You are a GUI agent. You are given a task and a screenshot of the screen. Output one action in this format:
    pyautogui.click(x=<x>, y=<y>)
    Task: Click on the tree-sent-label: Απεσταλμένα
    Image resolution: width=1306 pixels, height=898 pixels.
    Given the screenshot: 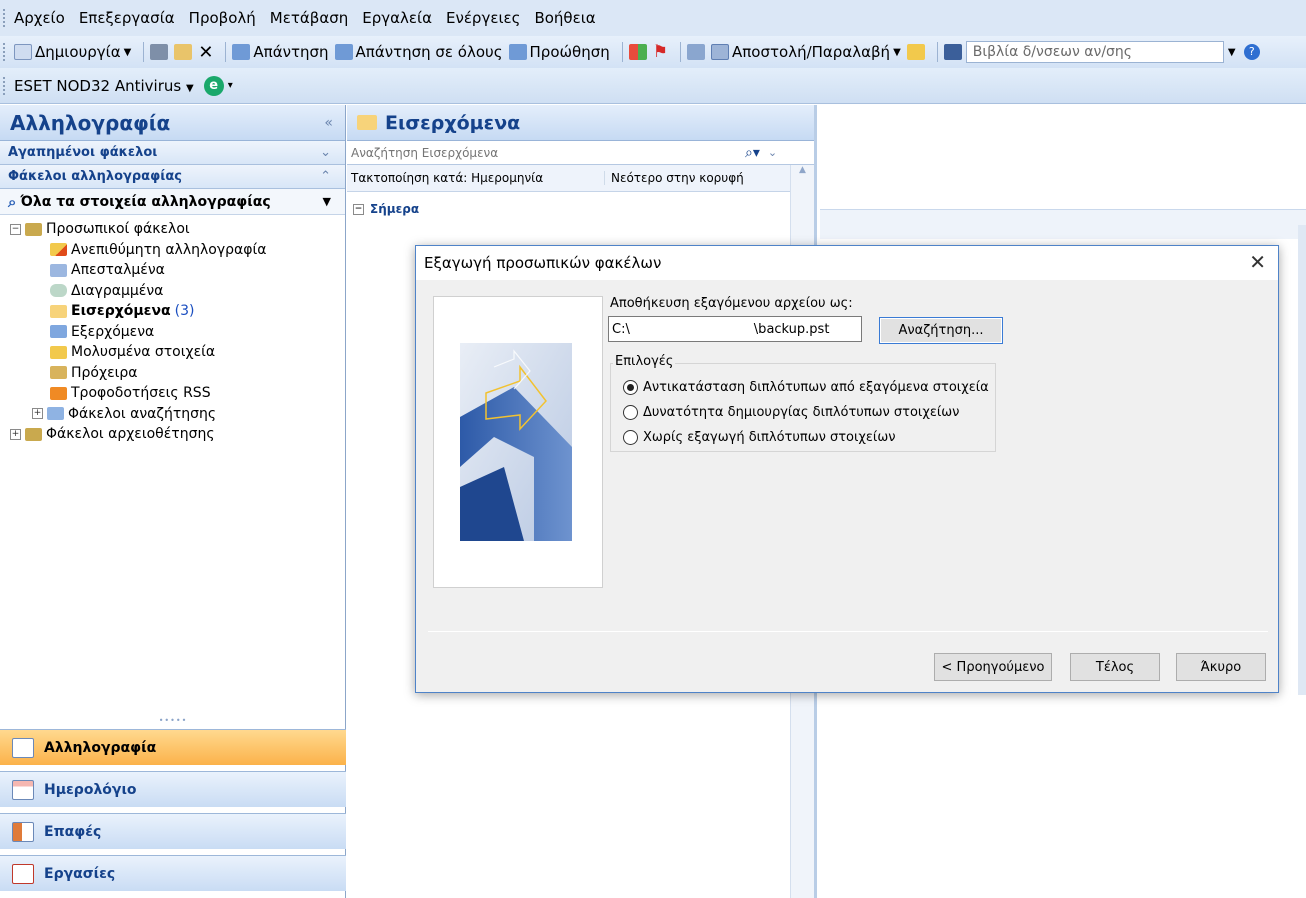 What is the action you would take?
    pyautogui.click(x=118, y=270)
    